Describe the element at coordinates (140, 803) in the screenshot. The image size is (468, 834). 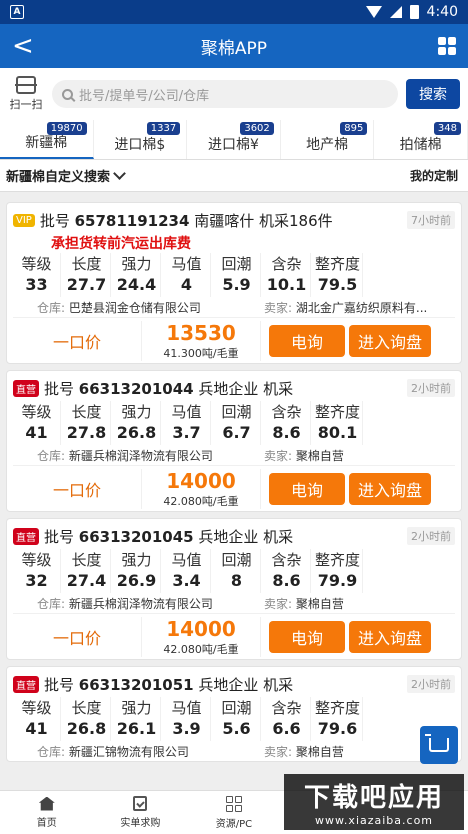
I see `order-icon` at that location.